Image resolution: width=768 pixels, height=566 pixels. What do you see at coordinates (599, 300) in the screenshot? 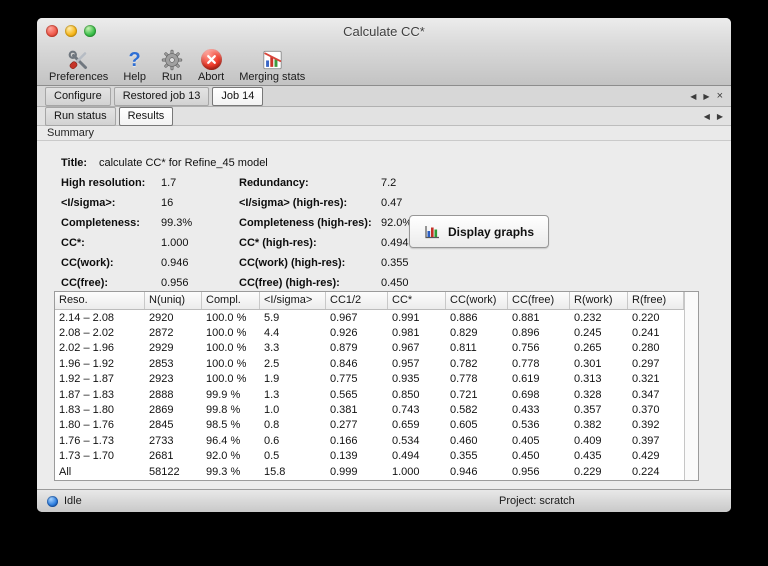
I see `column-header: R(work)` at bounding box center [599, 300].